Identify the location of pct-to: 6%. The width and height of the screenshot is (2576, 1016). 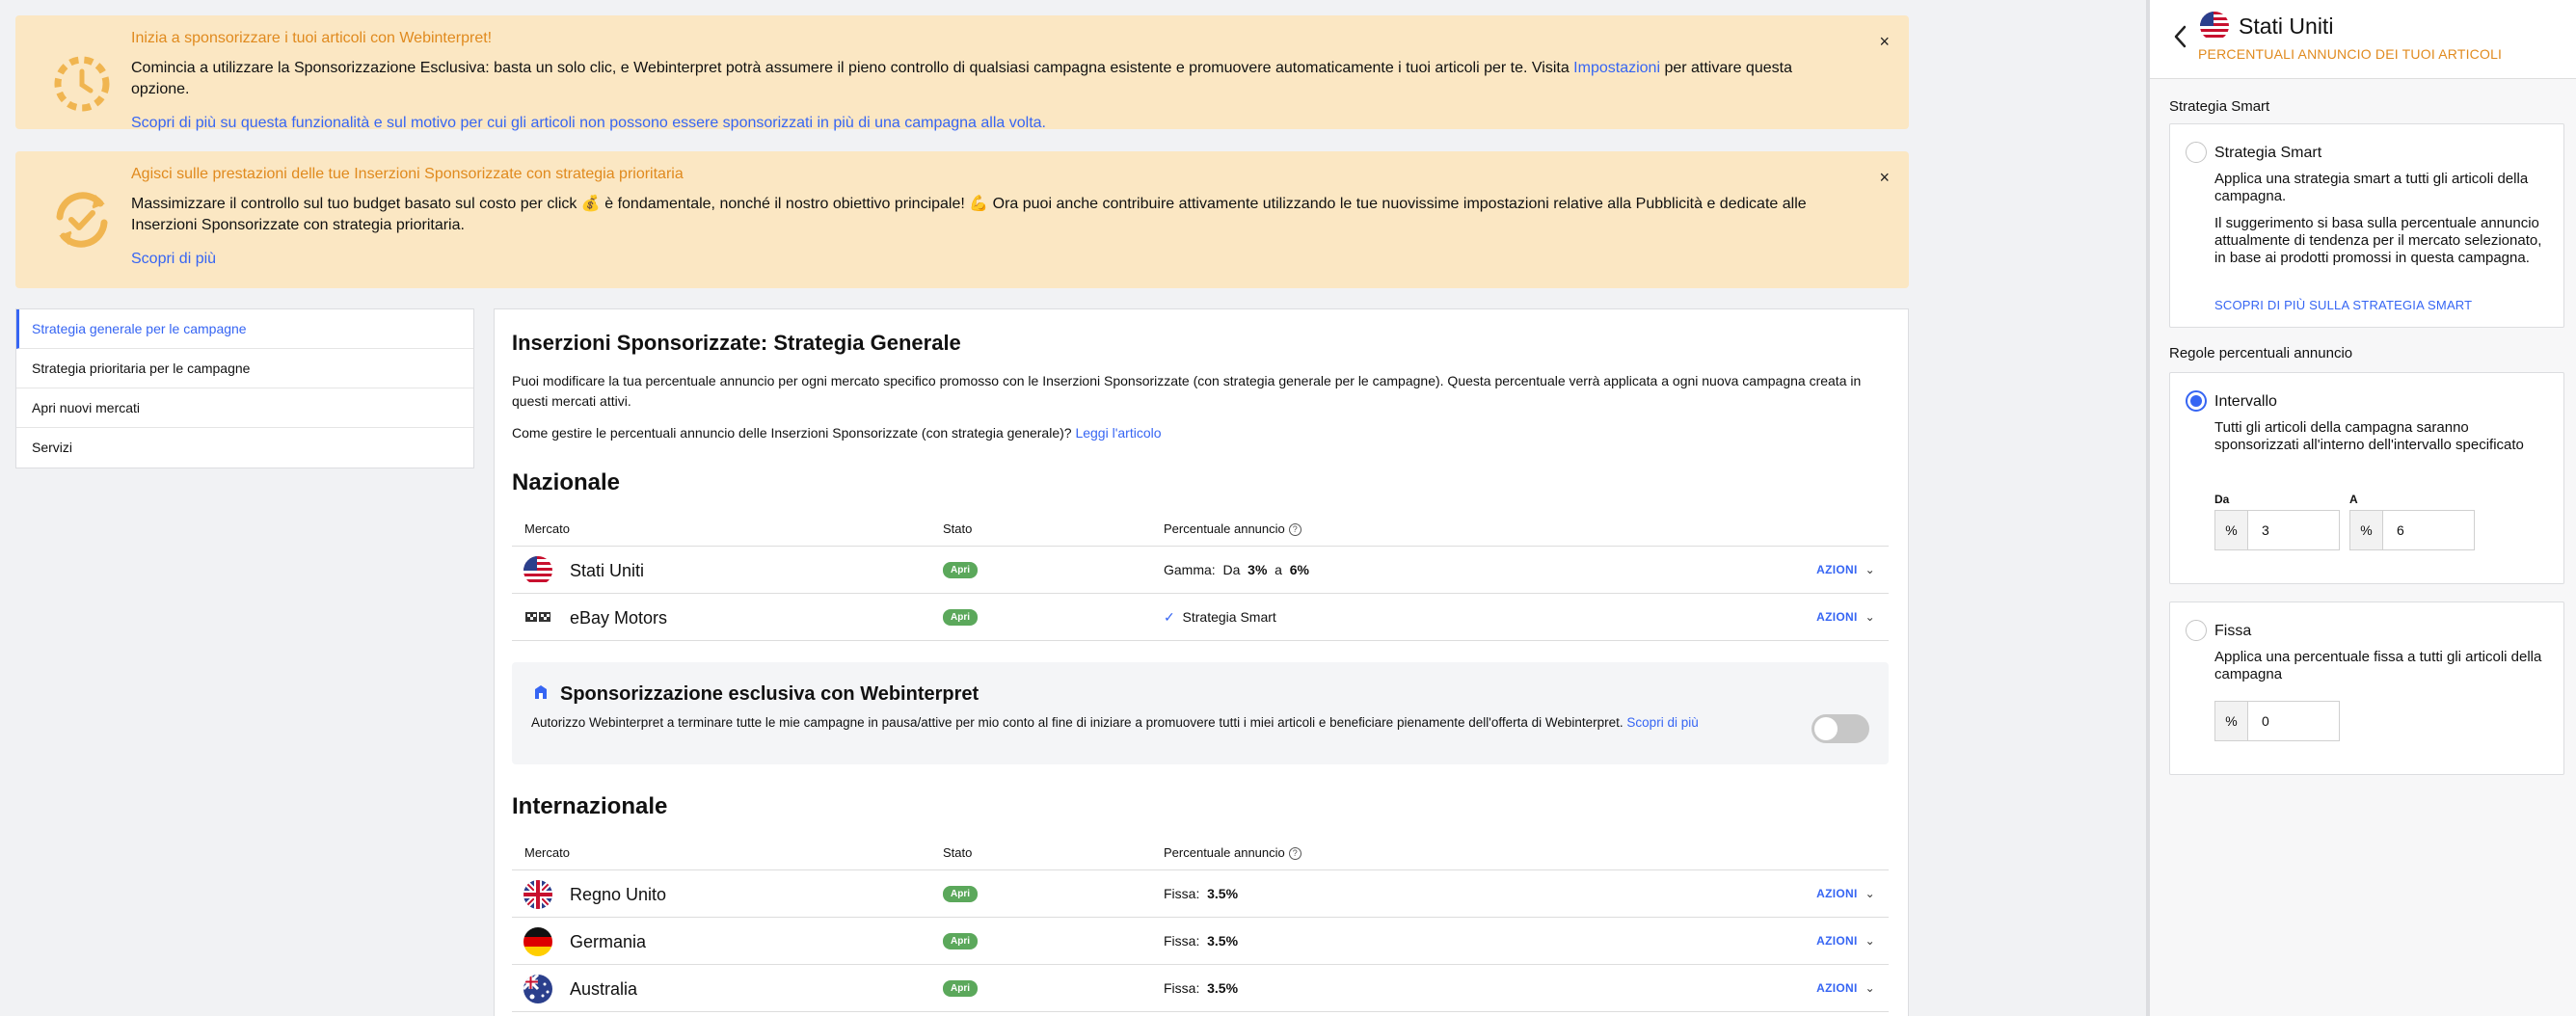
(1299, 569).